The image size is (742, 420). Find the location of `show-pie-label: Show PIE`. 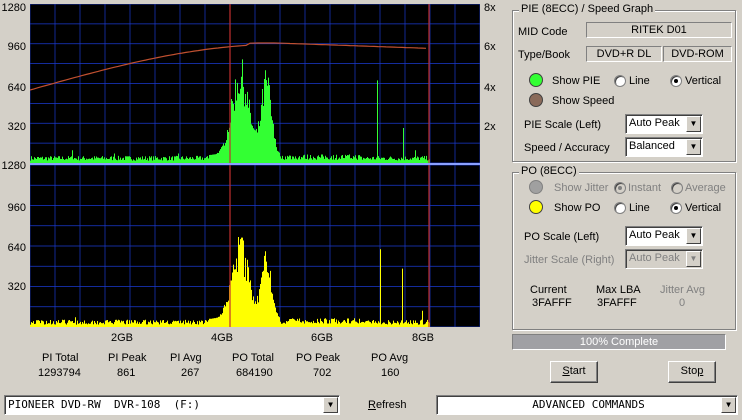

show-pie-label: Show PIE is located at coordinates (576, 81).